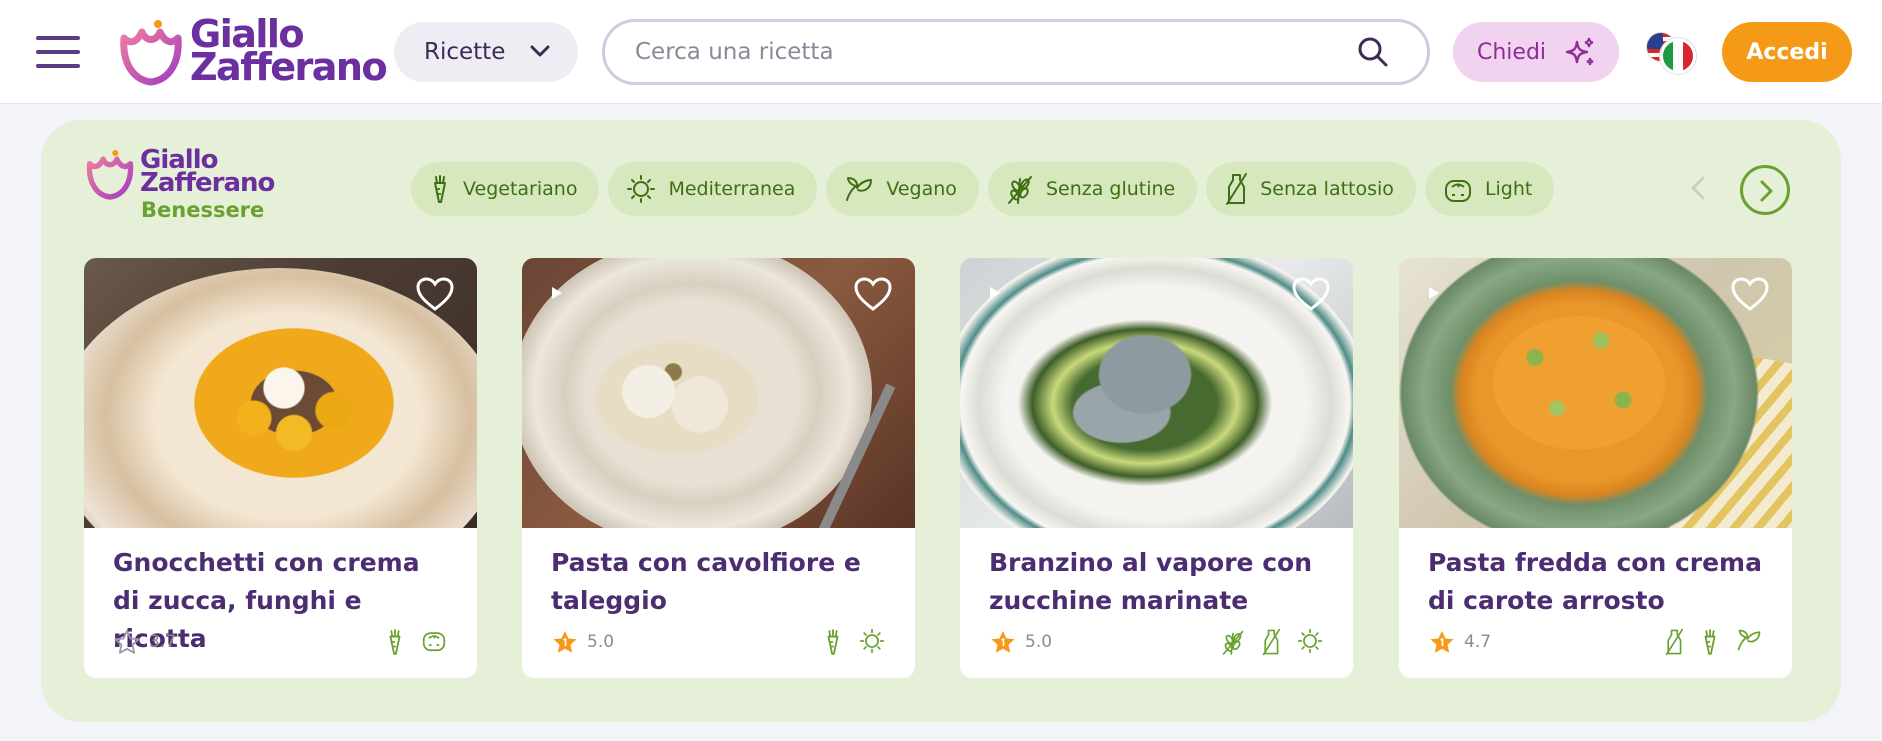 The image size is (1882, 741). Describe the element at coordinates (1159, 582) in the screenshot. I see `recipe-title: Branzino al vapore con zucchine marinate` at that location.